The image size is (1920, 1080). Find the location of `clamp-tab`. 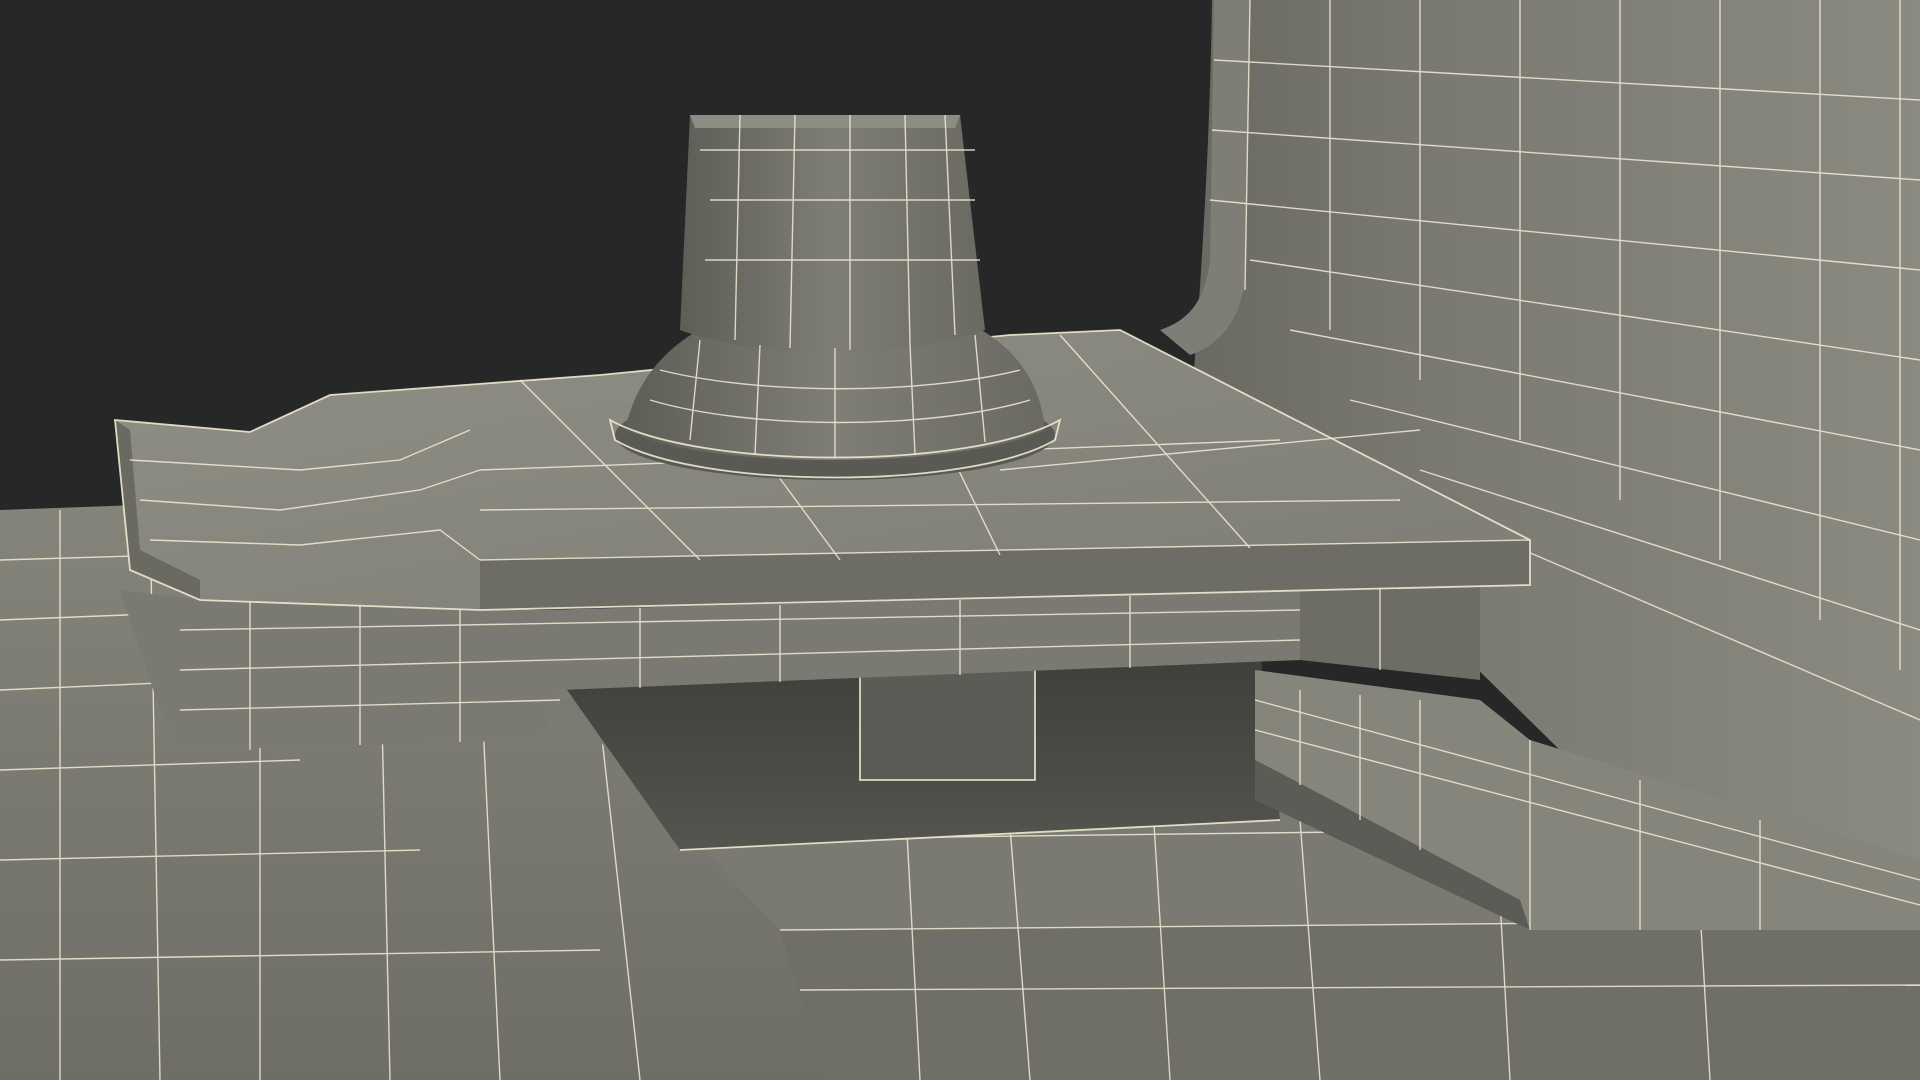

clamp-tab is located at coordinates (947, 720).